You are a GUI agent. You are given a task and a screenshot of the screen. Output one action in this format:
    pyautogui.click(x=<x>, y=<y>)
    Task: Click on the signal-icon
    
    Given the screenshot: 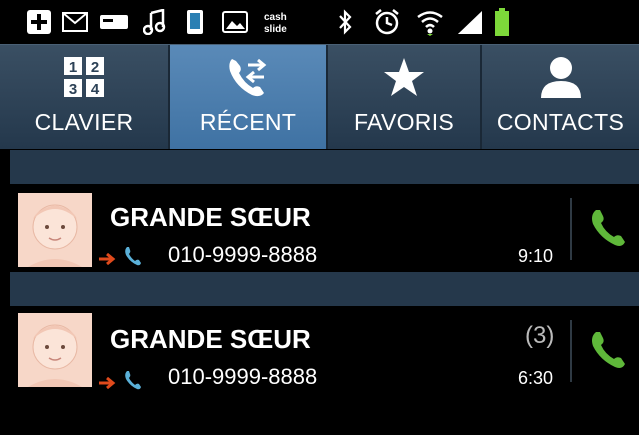 What is the action you would take?
    pyautogui.click(x=470, y=22)
    